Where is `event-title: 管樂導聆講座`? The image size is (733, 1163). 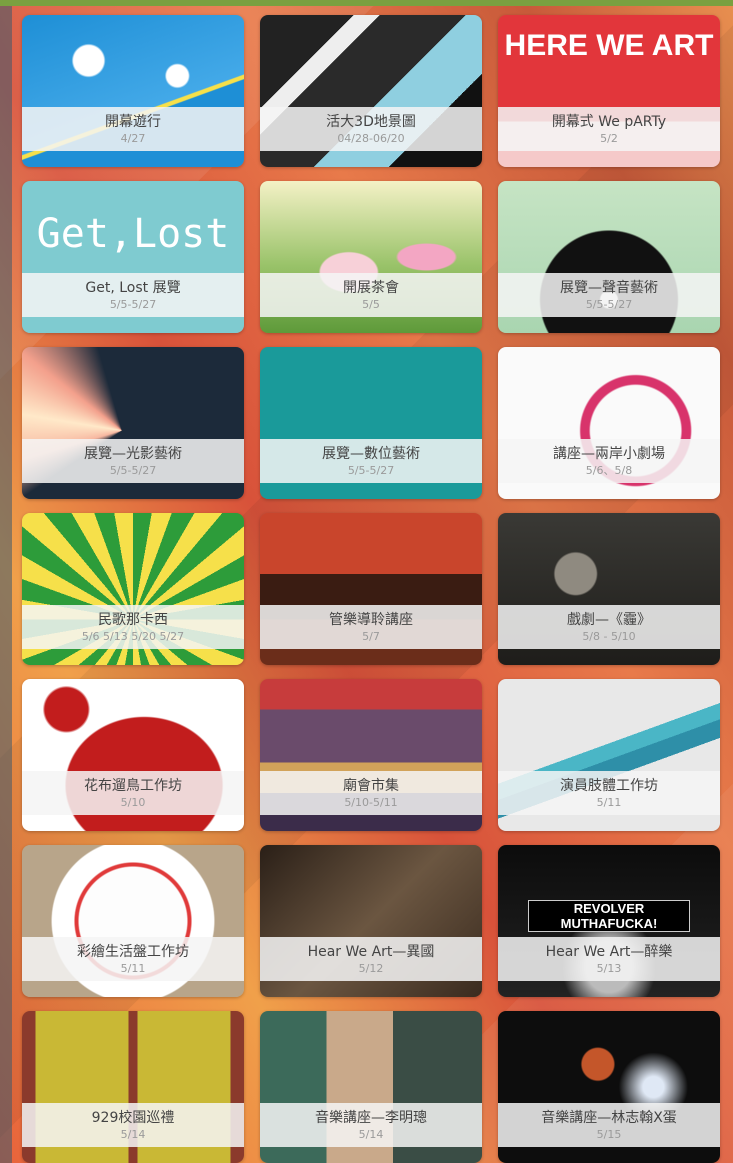
event-title: 管樂導聆講座 is located at coordinates (371, 619).